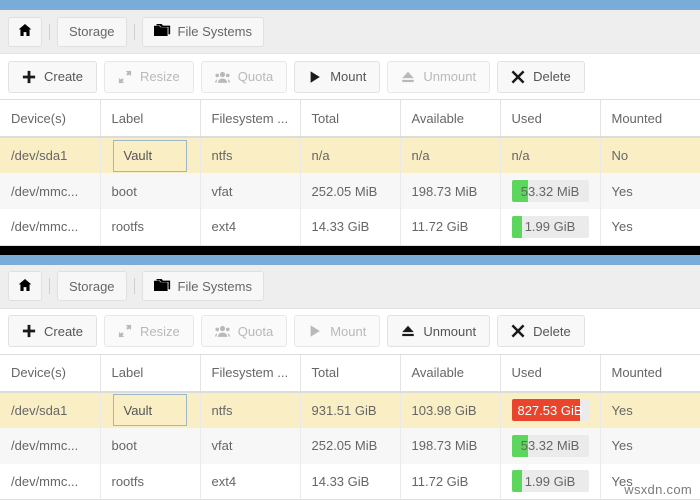 The height and width of the screenshot is (500, 700). What do you see at coordinates (150, 445) in the screenshot?
I see `cell-label: boot` at bounding box center [150, 445].